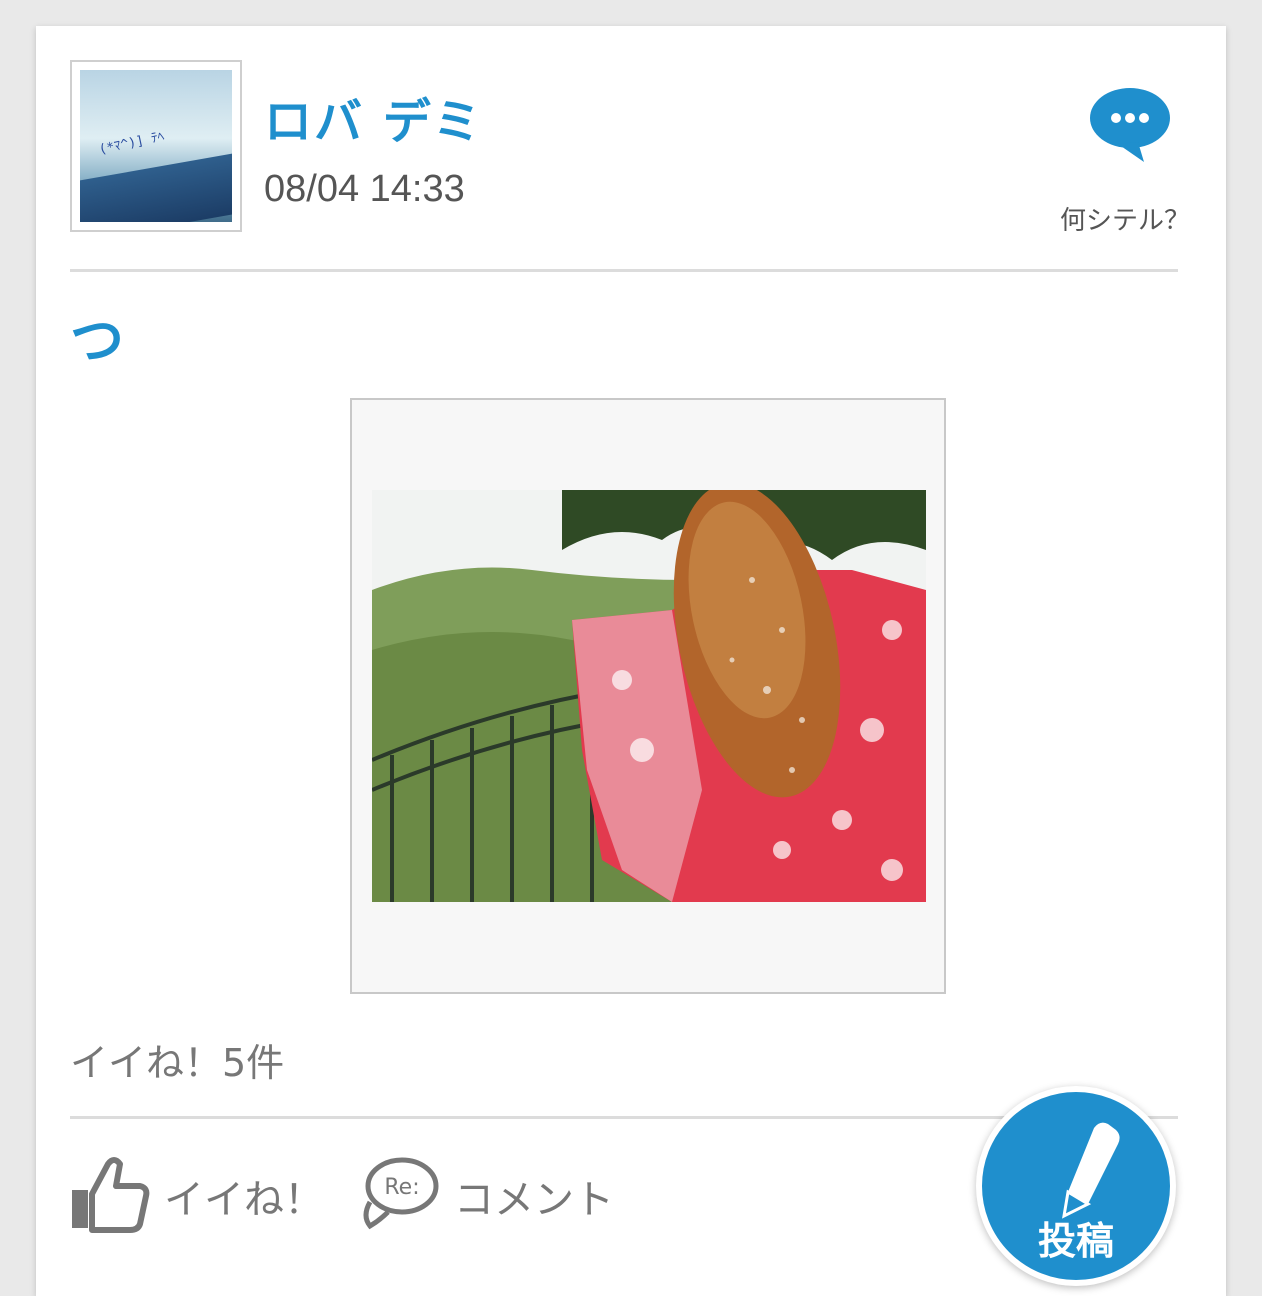  I want to click on avatar-band-decoration, so click(156, 185).